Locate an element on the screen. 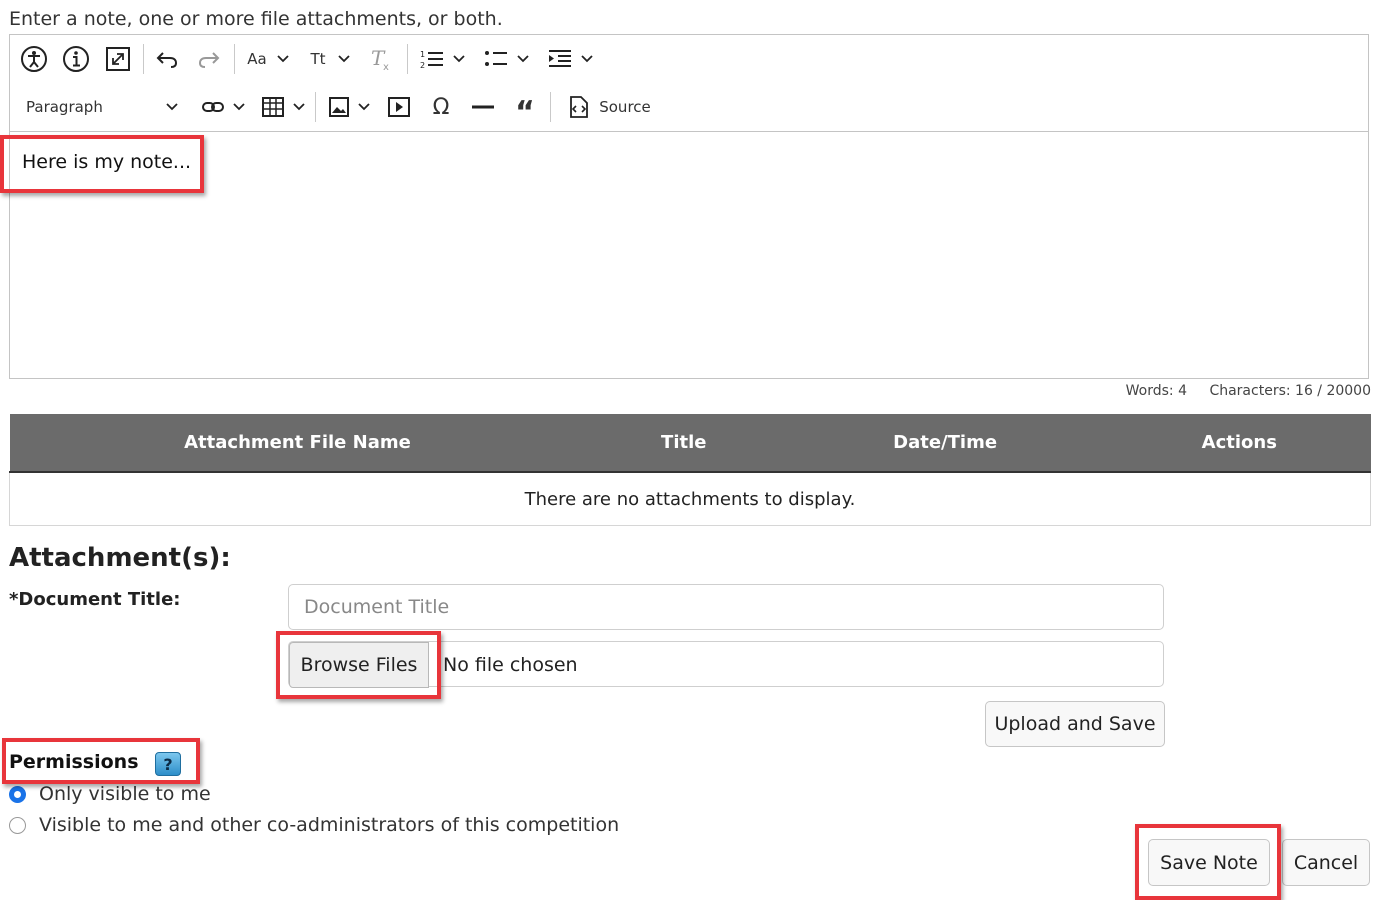  permissions-label: Permissions is located at coordinates (74, 762).